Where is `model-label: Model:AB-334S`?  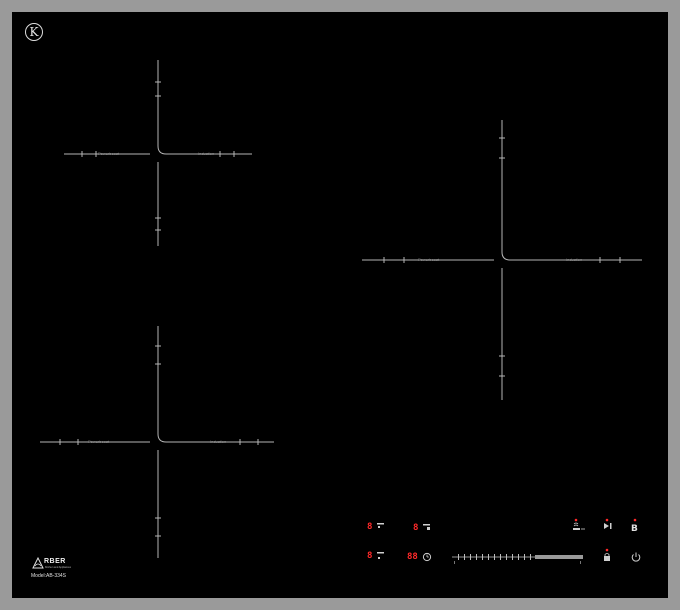
model-label: Model:AB-334S is located at coordinates (49, 576).